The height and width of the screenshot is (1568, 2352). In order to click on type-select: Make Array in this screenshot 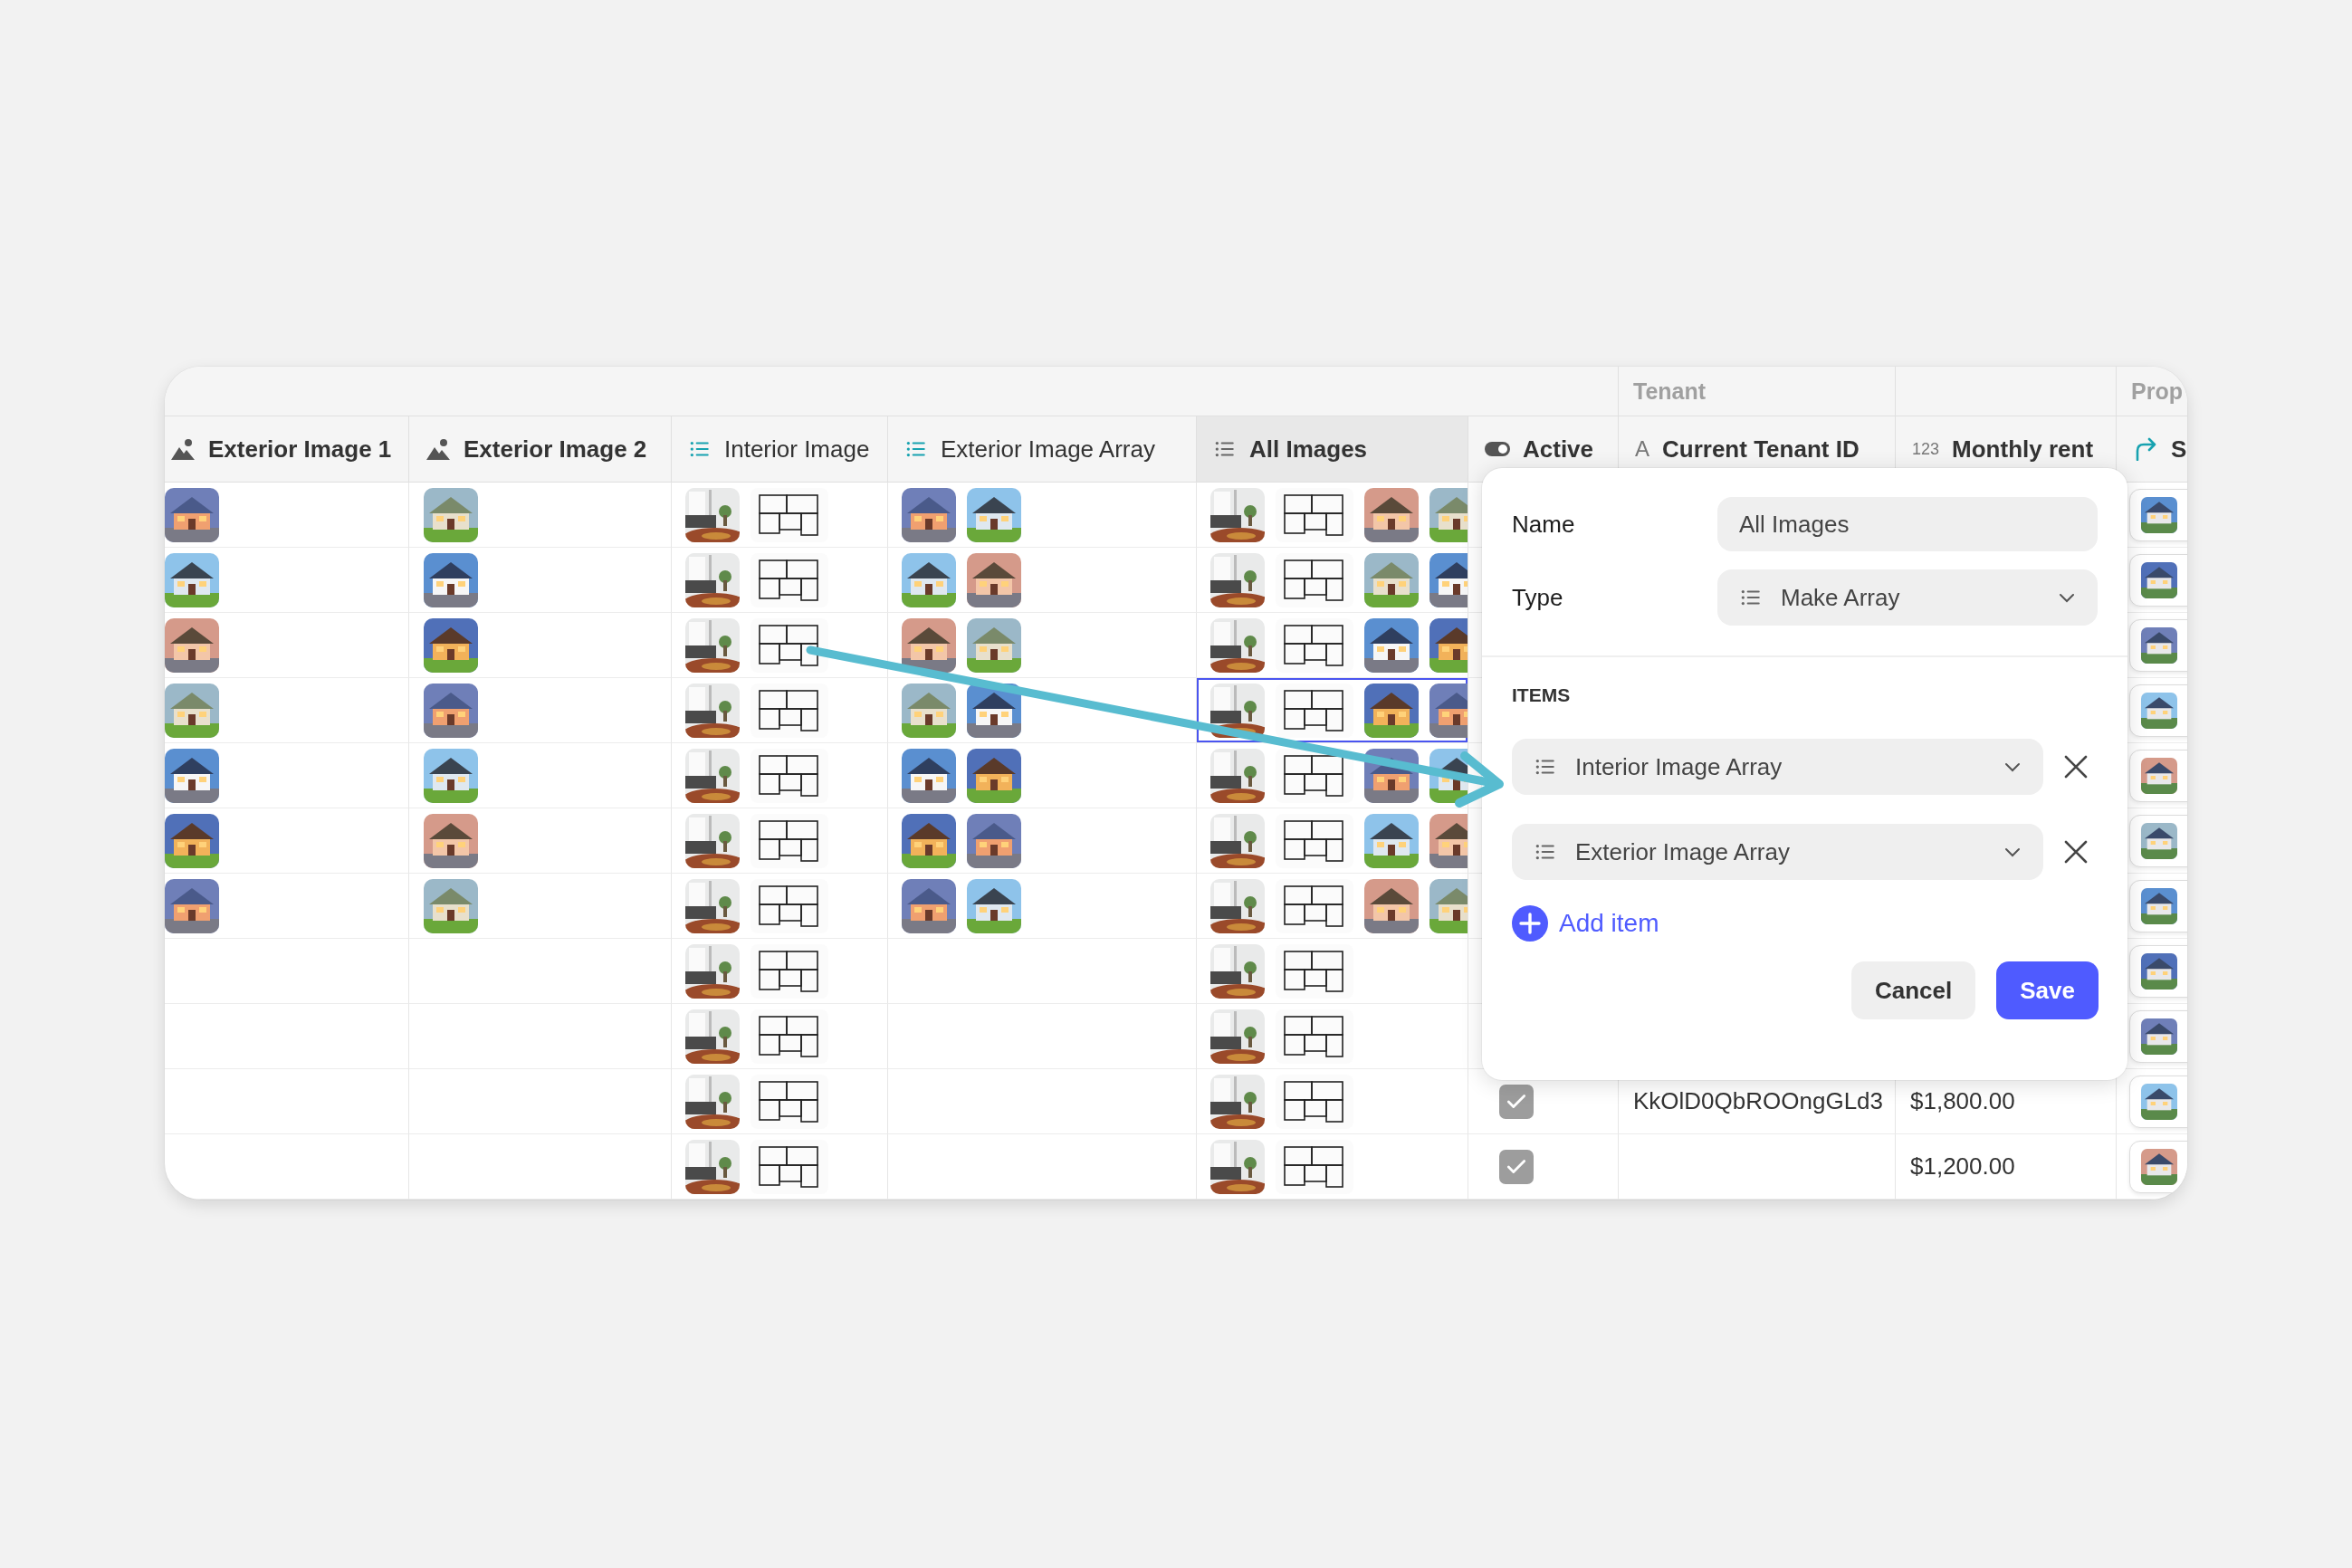, I will do `click(1907, 597)`.